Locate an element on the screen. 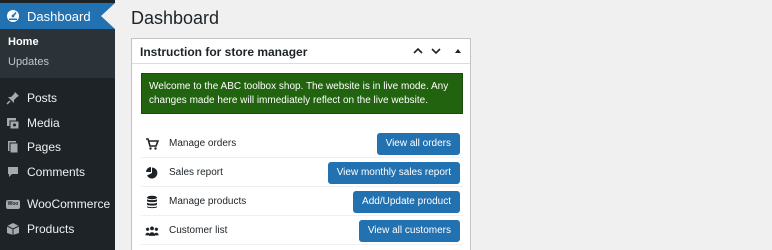 This screenshot has height=250, width=772. list-item: Manage orders View all orders is located at coordinates (302, 144).